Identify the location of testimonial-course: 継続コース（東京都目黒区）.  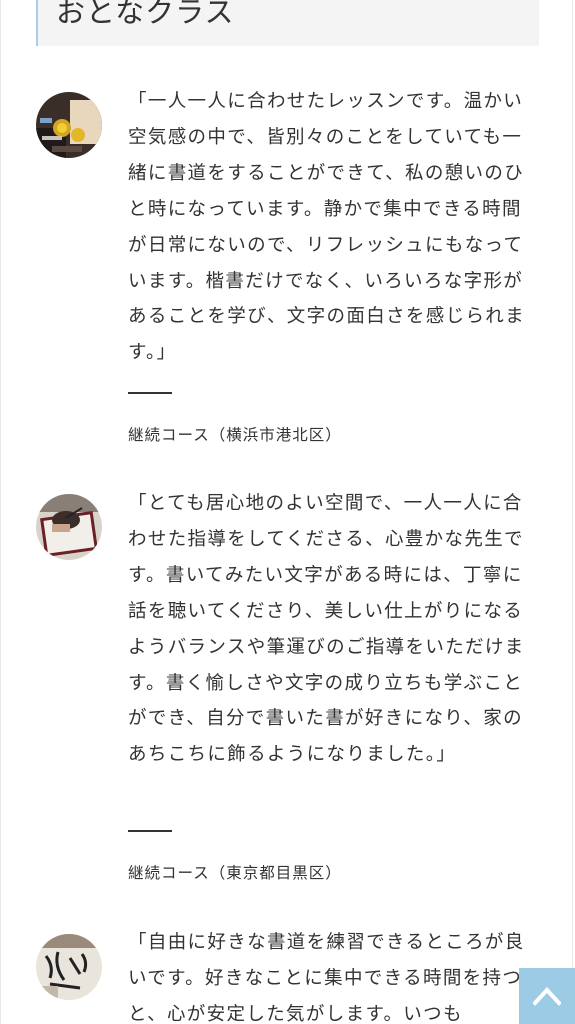
(235, 873).